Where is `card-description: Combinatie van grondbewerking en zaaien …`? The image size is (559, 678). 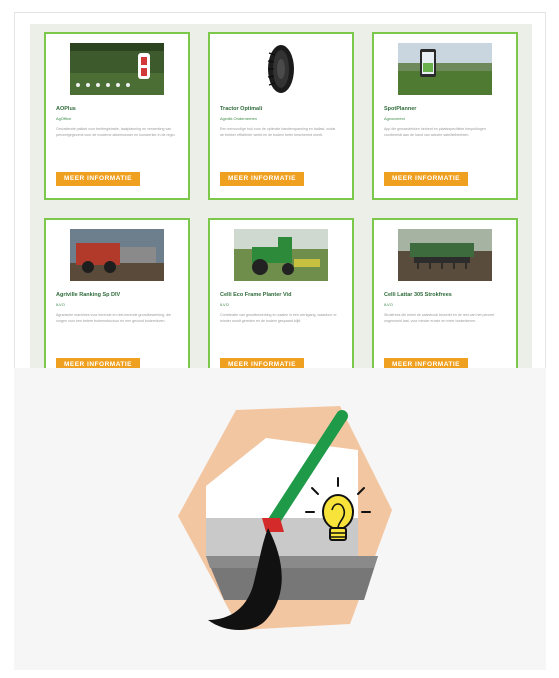 card-description: Combinatie van grondbewerking en zaaien … is located at coordinates (278, 318).